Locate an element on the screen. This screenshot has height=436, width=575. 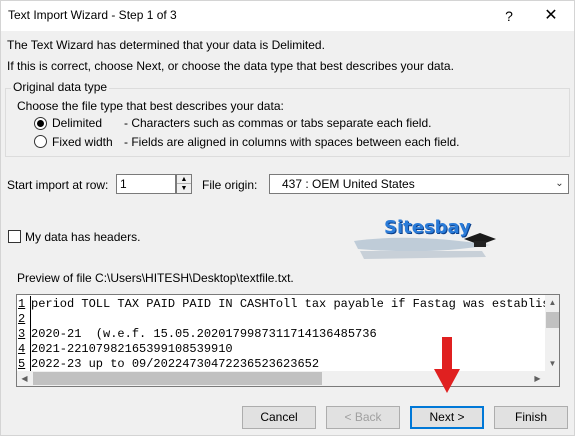
vertical-scroll-thumb is located at coordinates (552, 320).